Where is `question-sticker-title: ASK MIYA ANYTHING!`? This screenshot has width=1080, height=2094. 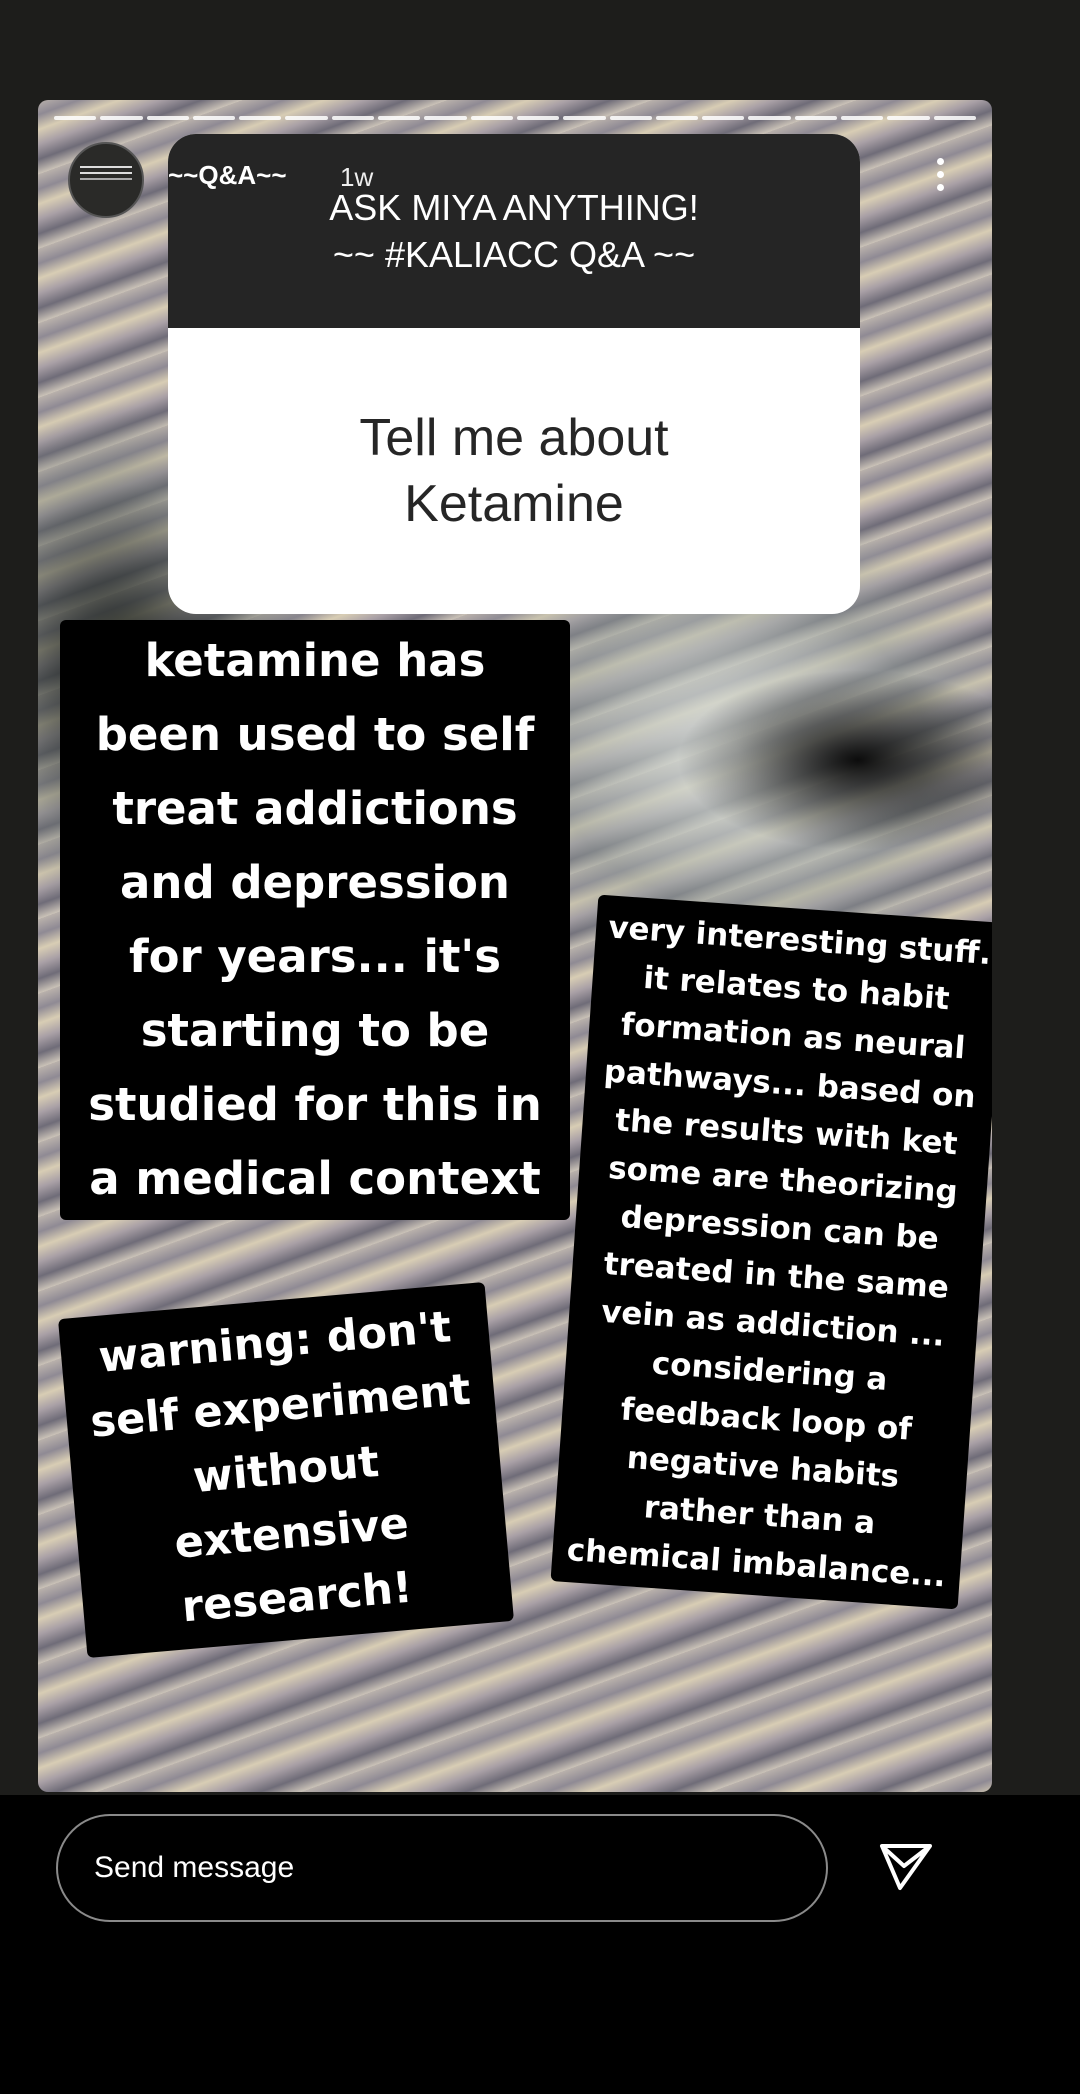 question-sticker-title: ASK MIYA ANYTHING! is located at coordinates (514, 207).